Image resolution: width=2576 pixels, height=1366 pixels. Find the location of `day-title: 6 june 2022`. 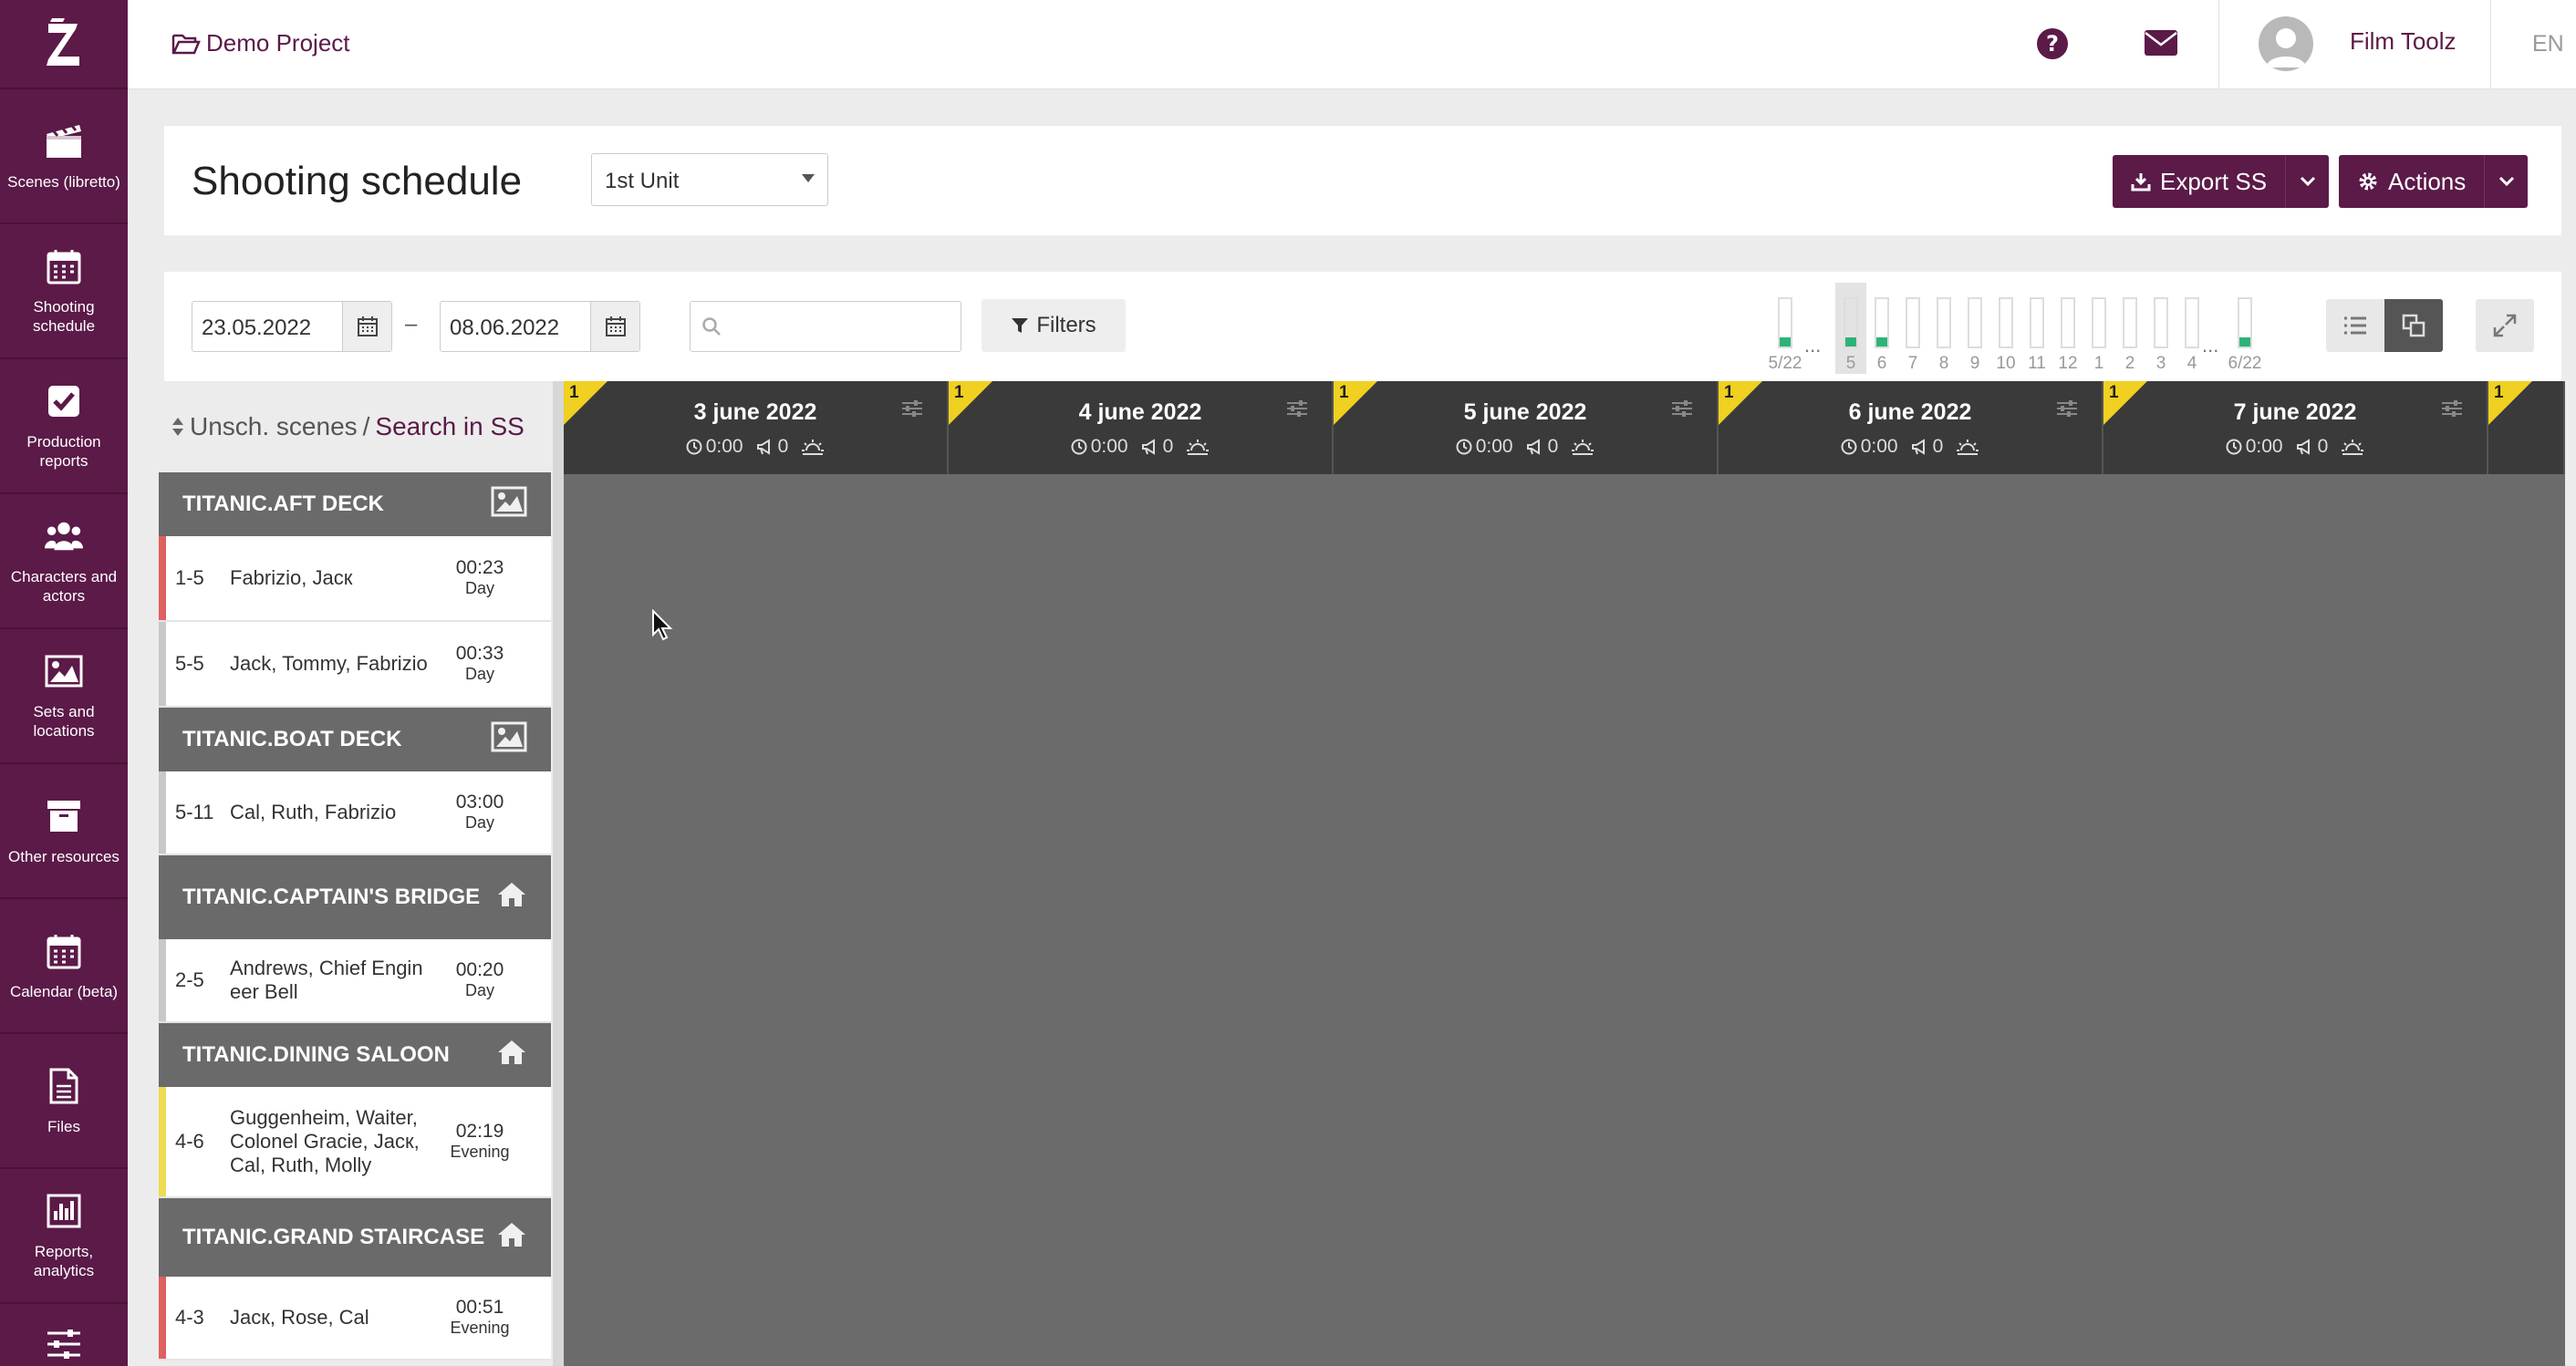

day-title: 6 june 2022 is located at coordinates (1910, 412).